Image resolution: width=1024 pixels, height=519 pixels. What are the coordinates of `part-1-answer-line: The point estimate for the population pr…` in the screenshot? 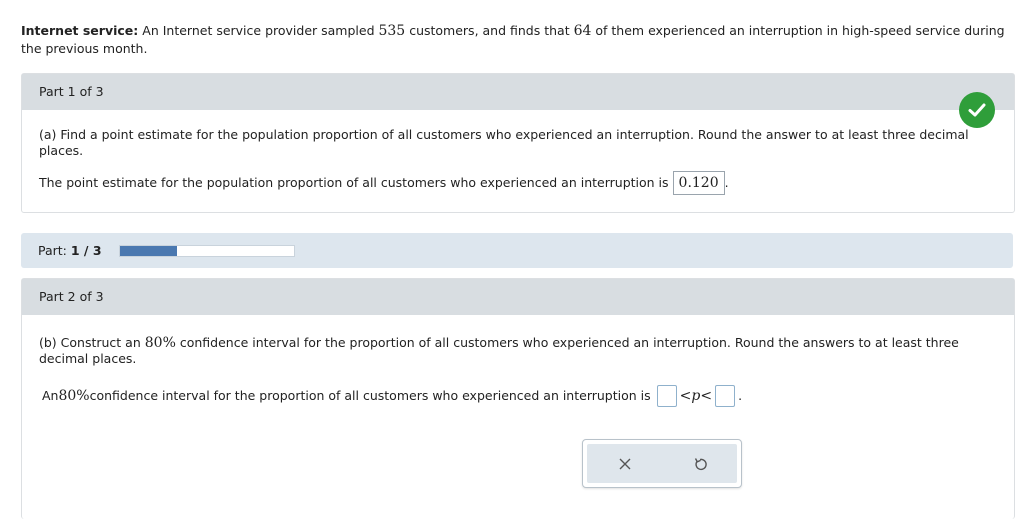 It's located at (384, 183).